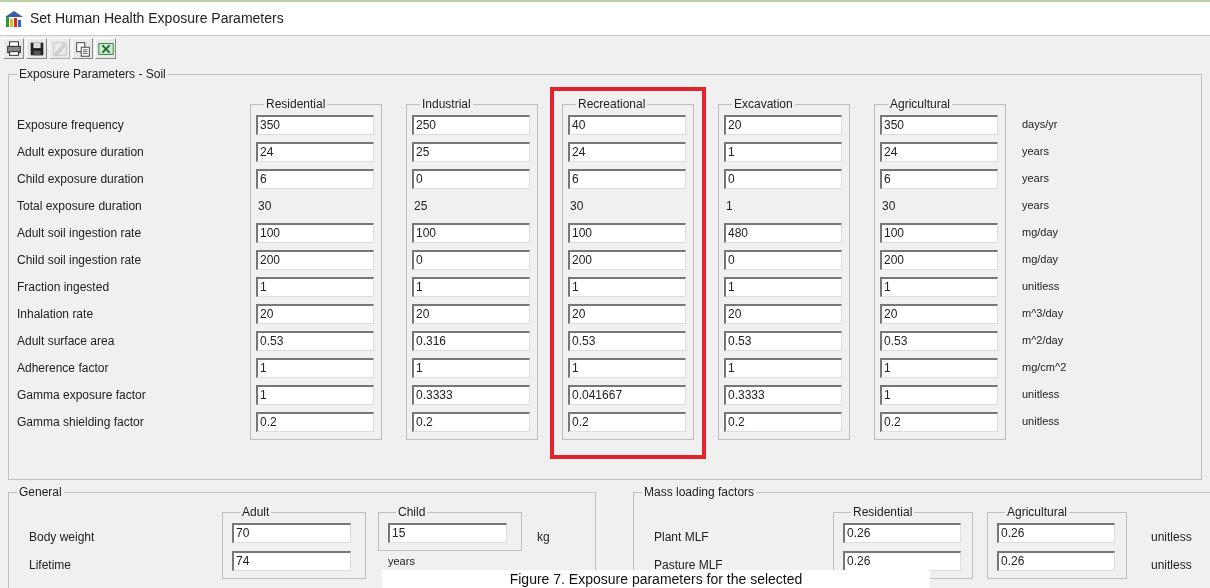 This screenshot has width=1210, height=588. I want to click on value-text: 30, so click(888, 206).